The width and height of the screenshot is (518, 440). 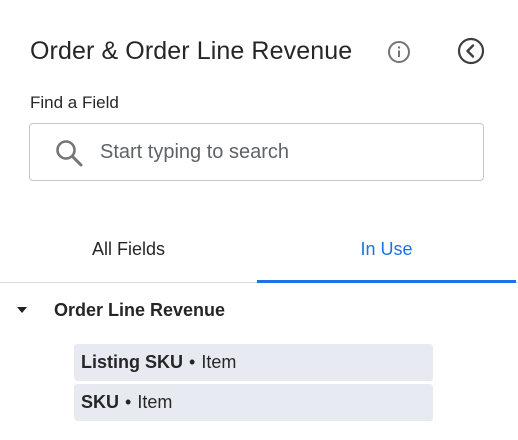 I want to click on active-tab-indicator, so click(x=386, y=281).